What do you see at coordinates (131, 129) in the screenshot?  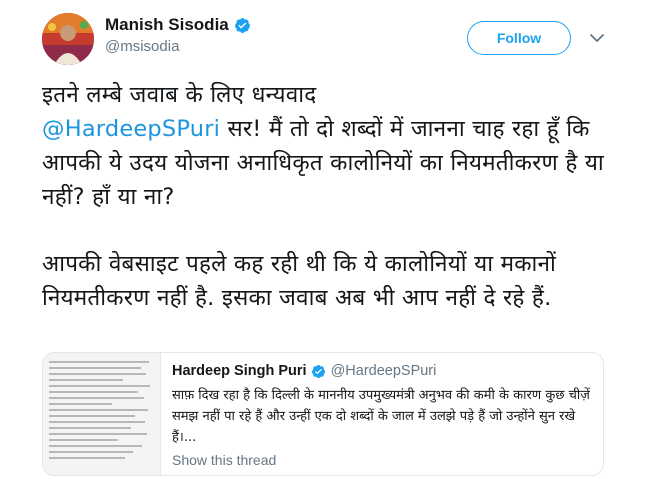 I see `mention-link: @HardeepSPuri` at bounding box center [131, 129].